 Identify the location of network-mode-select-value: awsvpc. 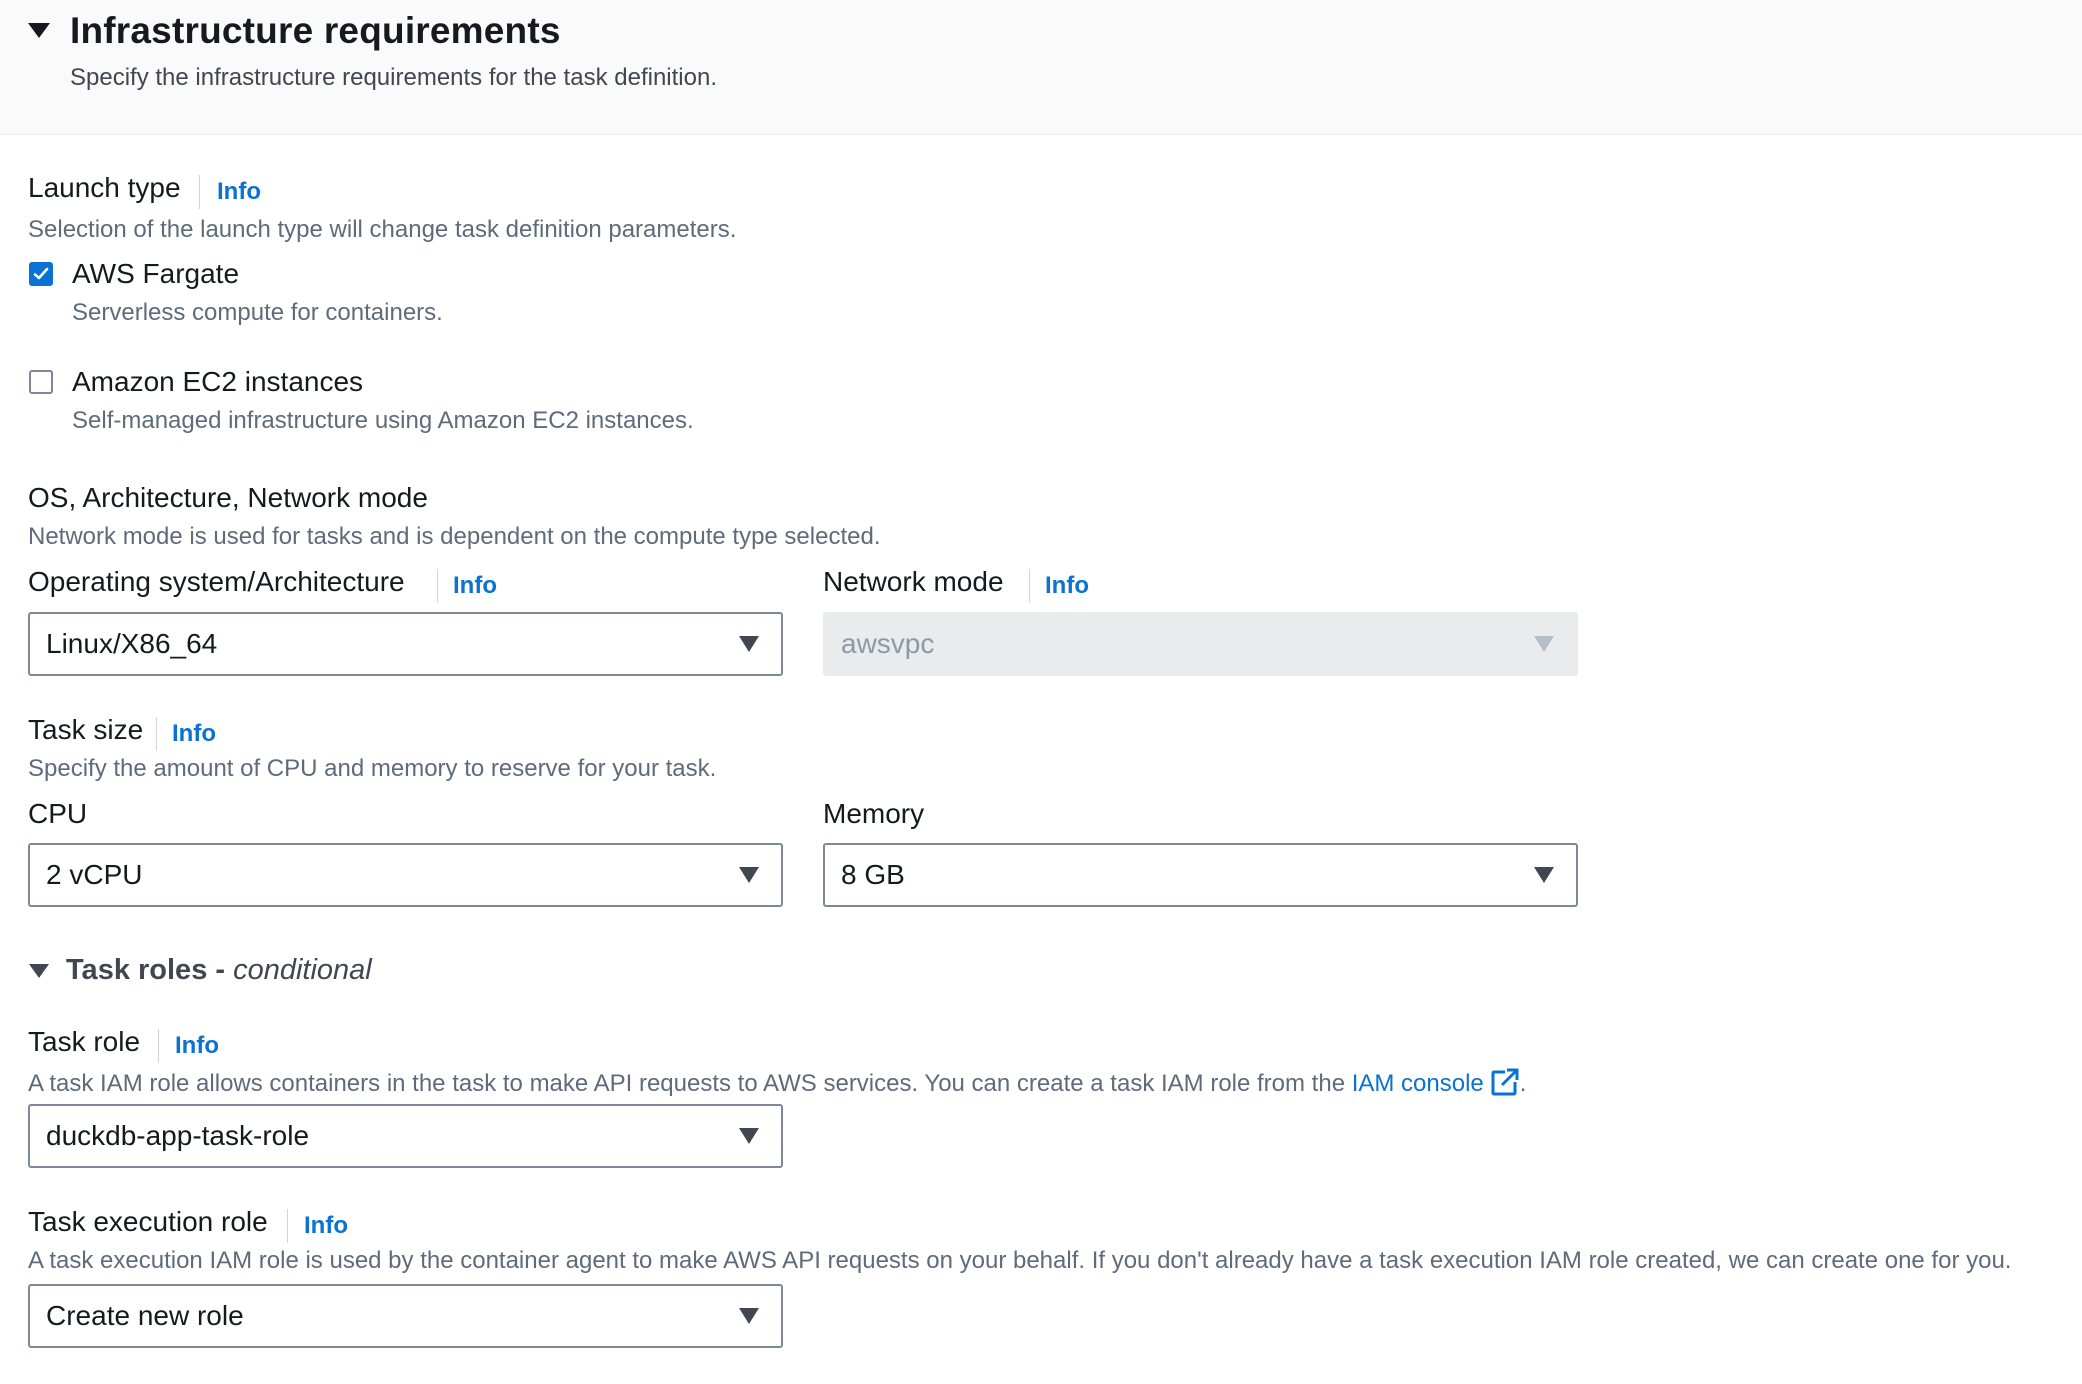
(888, 643).